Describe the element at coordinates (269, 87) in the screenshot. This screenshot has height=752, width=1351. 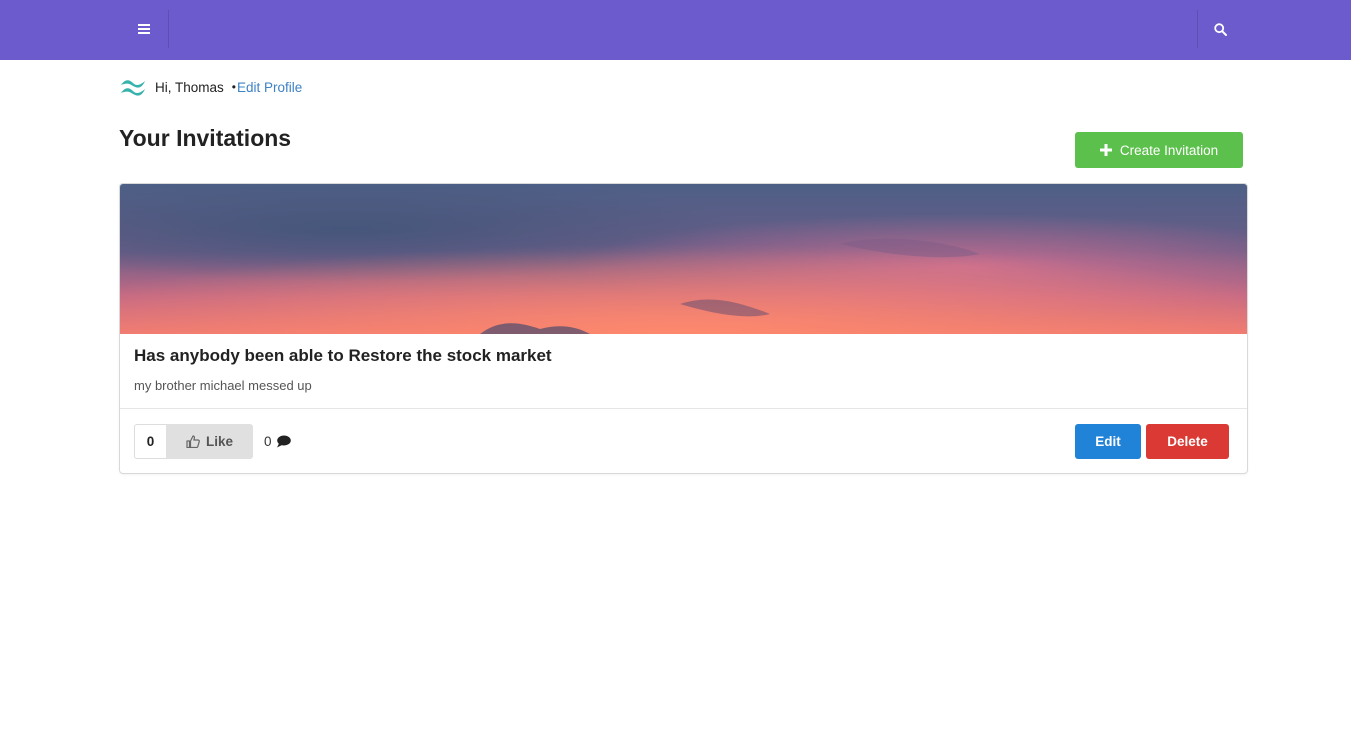
I see `edit-profile-link: Edit Profile` at that location.